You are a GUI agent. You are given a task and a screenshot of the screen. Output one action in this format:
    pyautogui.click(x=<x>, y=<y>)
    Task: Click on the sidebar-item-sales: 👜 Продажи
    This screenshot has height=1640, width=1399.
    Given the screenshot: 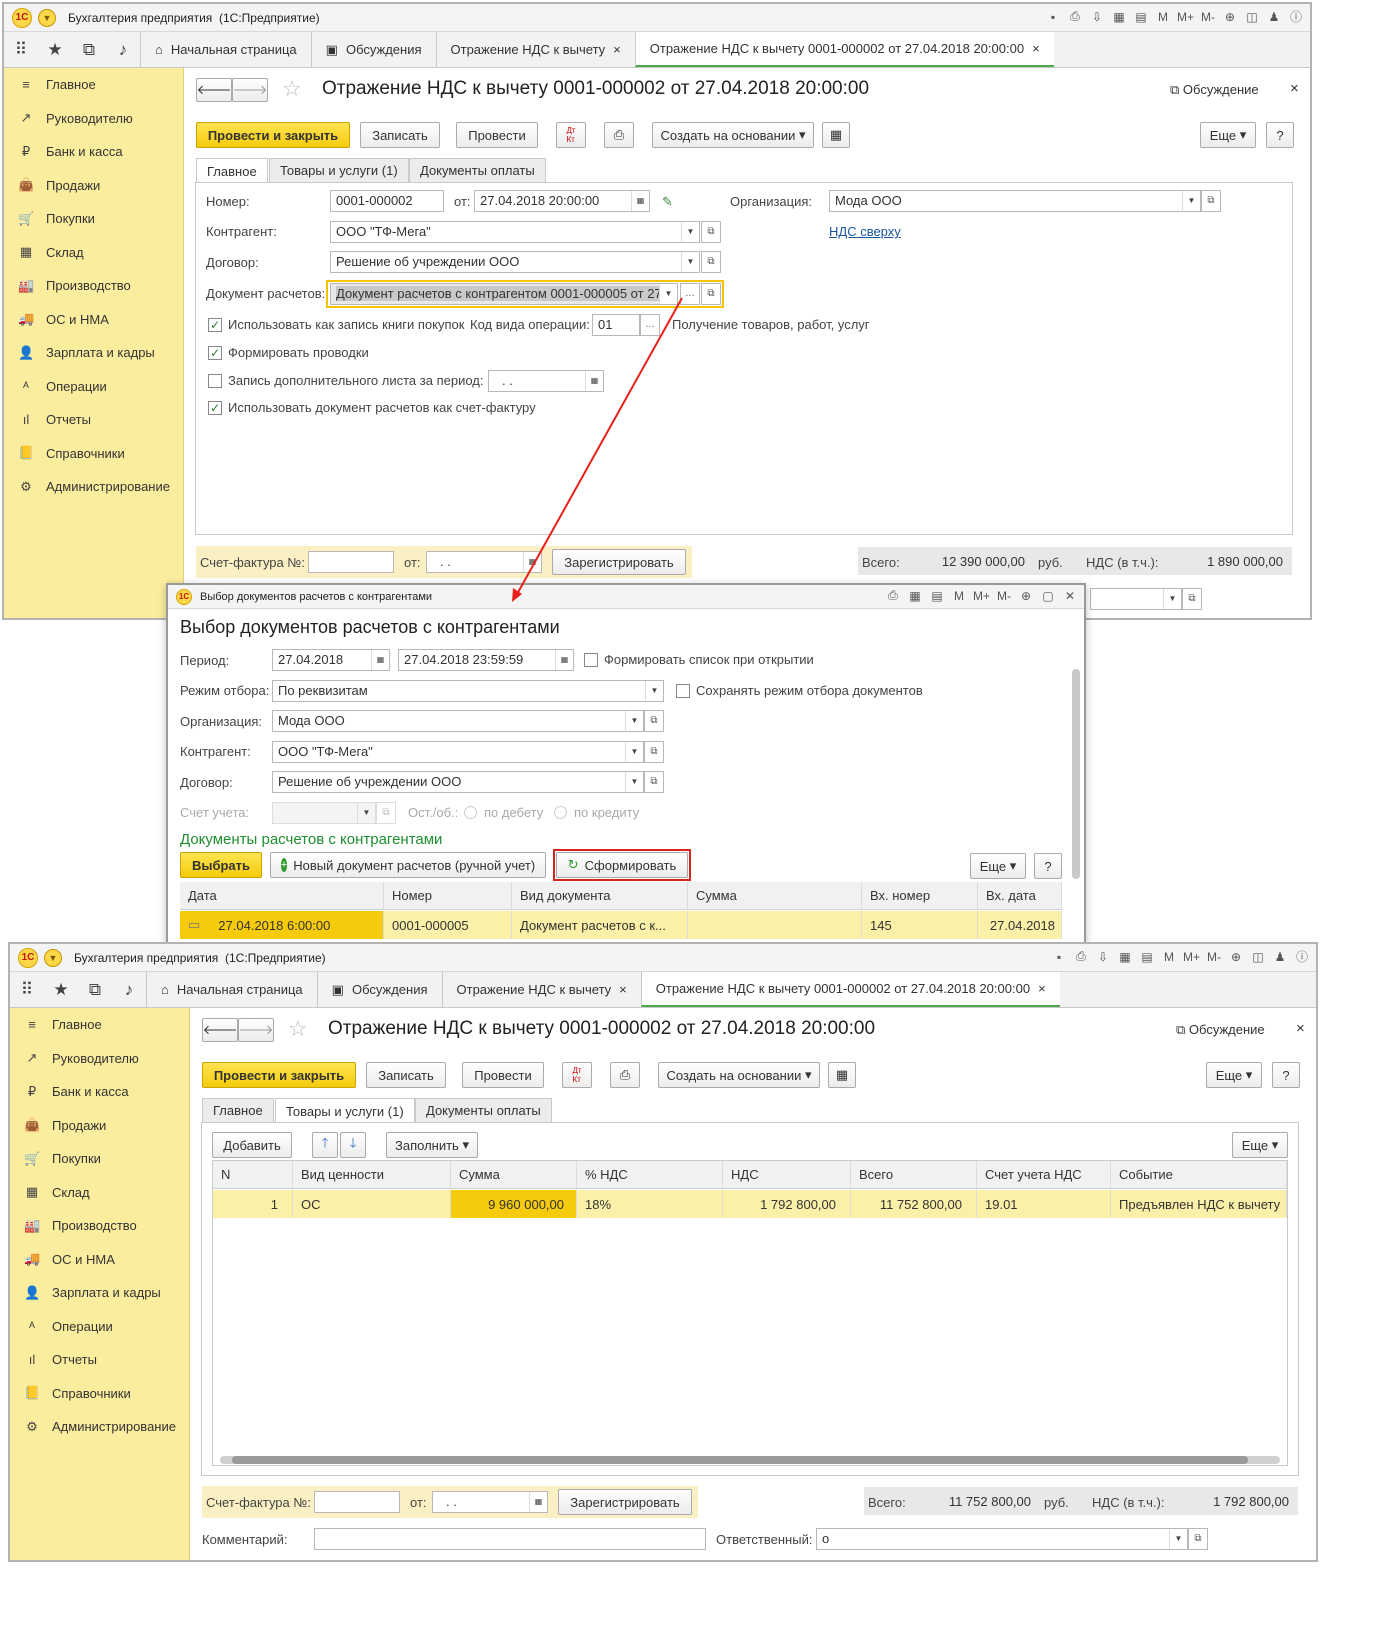 What is the action you would take?
    pyautogui.click(x=93, y=186)
    